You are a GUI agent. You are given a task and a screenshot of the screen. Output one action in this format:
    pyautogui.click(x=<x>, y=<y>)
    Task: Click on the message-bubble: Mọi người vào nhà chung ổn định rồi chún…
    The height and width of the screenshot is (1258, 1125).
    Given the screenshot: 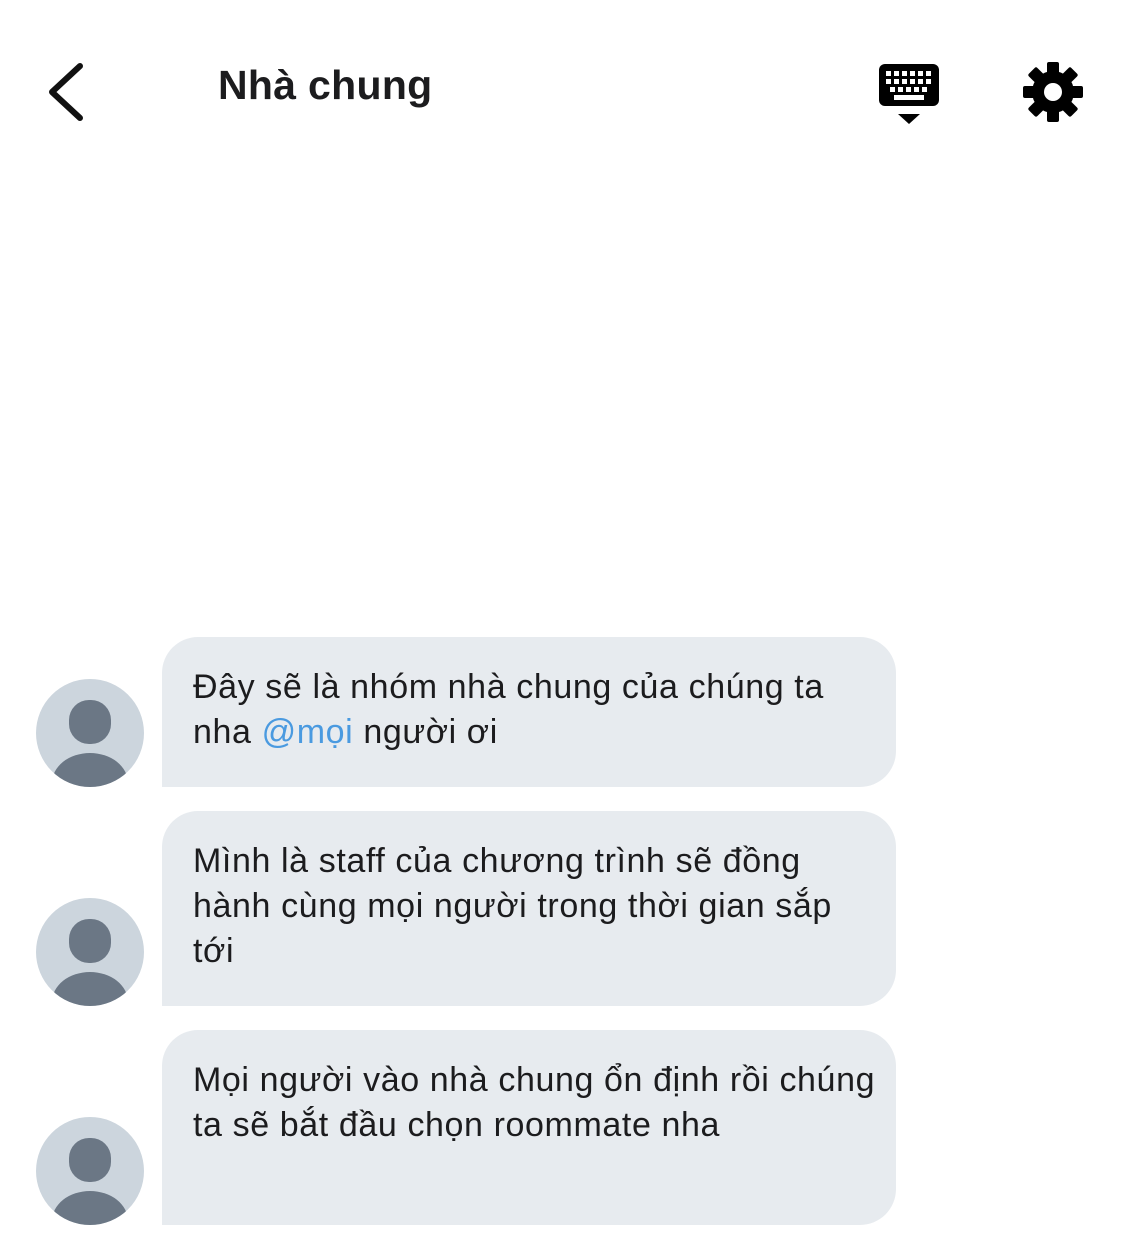 What is the action you would take?
    pyautogui.click(x=529, y=1127)
    